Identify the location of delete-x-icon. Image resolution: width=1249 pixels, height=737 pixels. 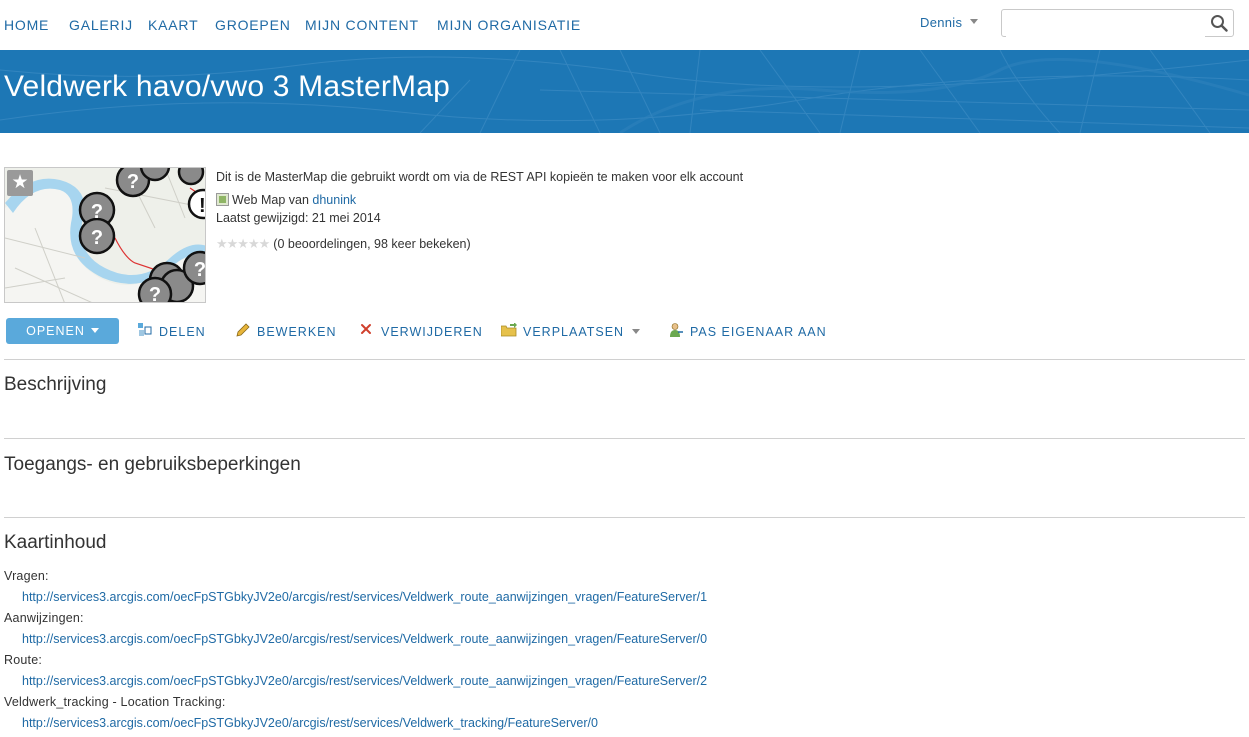
(366, 329).